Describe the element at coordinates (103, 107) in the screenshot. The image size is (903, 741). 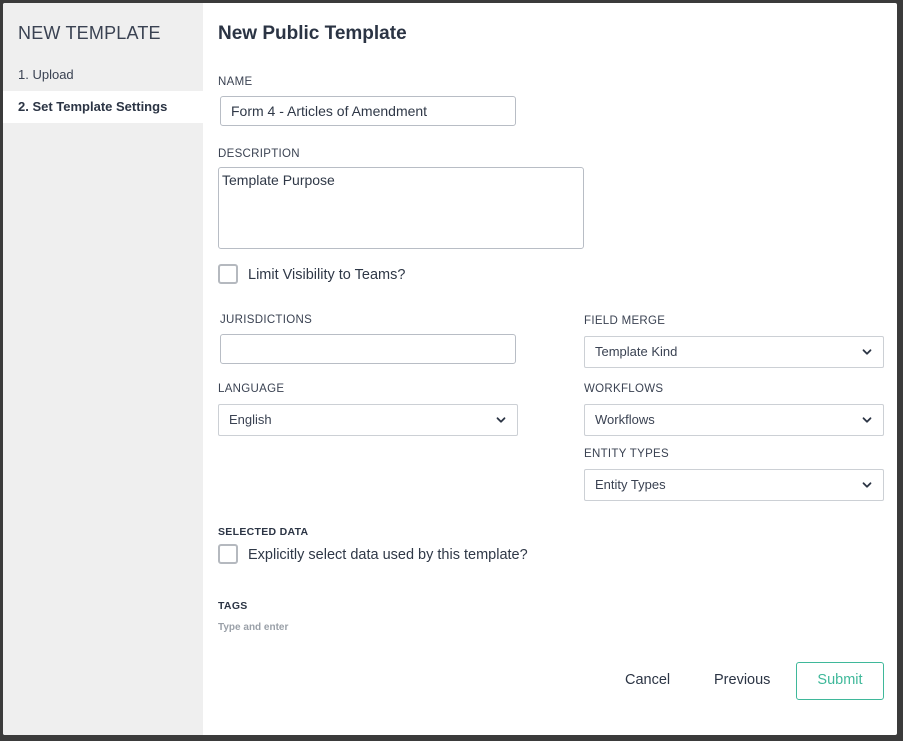
I see `step-set-template-settings: 2. Set Template Settings` at that location.